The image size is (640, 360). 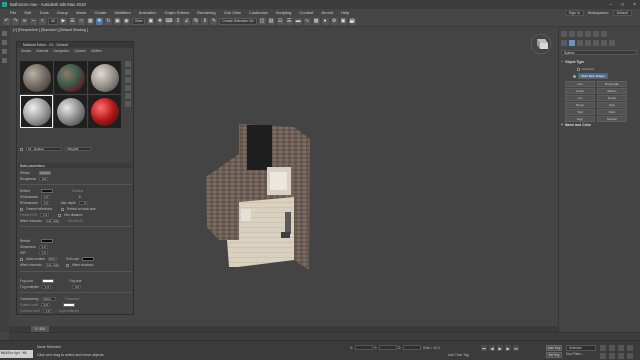 I want to click on ellipse-button: Ellipse, so click(x=612, y=91).